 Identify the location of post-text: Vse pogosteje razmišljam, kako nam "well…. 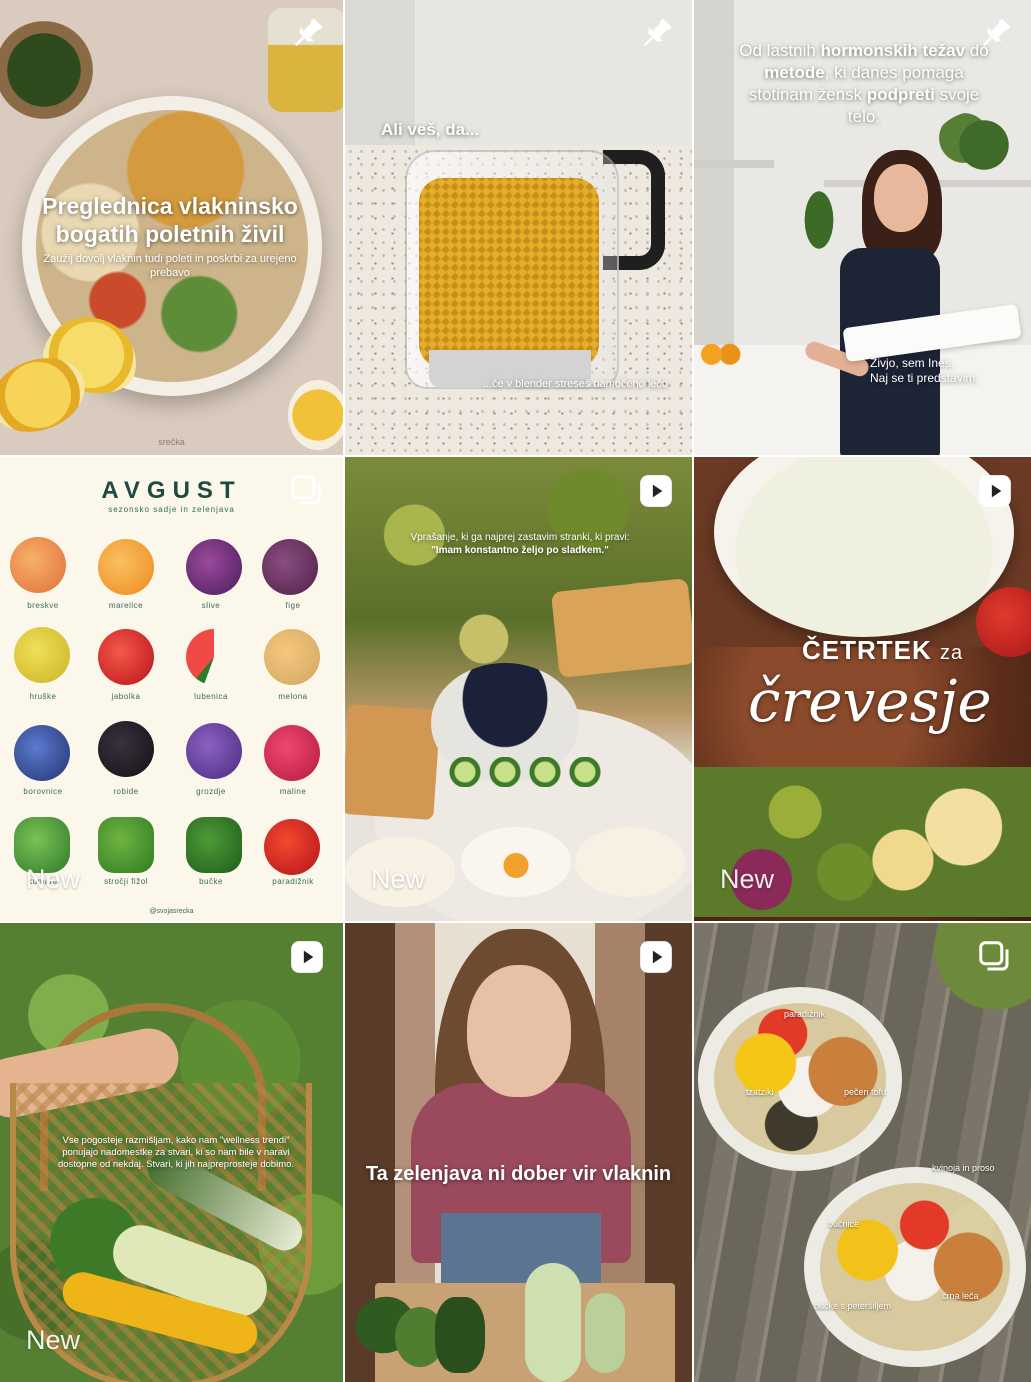
(176, 1152).